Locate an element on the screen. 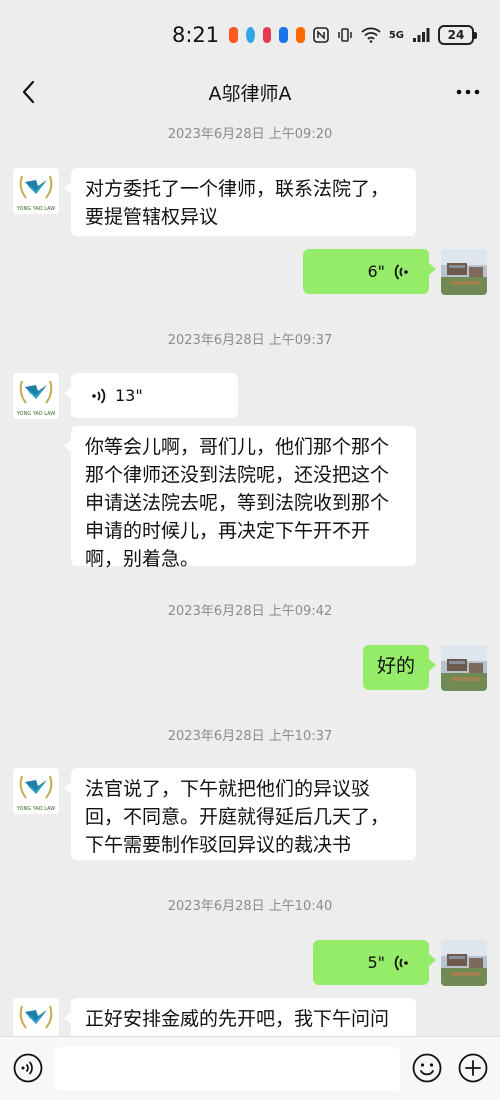 This screenshot has width=500, height=1100. signal-icon is located at coordinates (421, 35).